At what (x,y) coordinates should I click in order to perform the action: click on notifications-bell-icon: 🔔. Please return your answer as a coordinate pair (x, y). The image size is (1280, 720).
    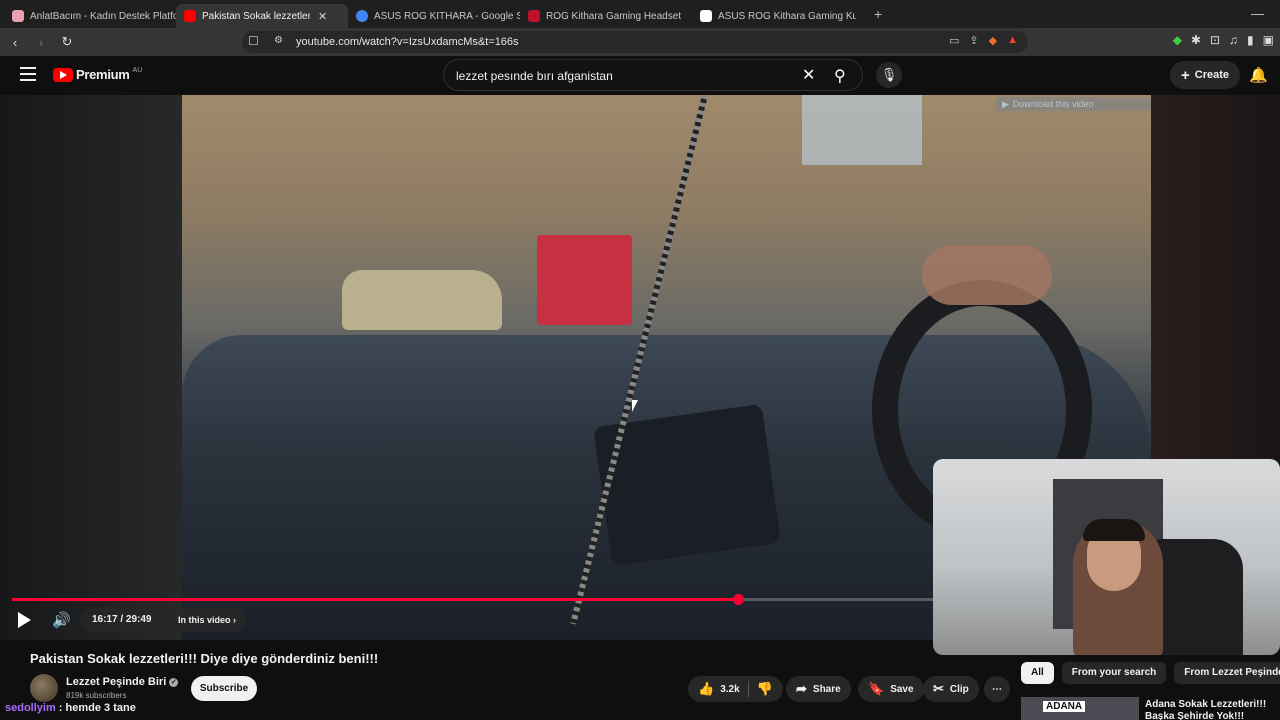
    Looking at the image, I should click on (1258, 75).